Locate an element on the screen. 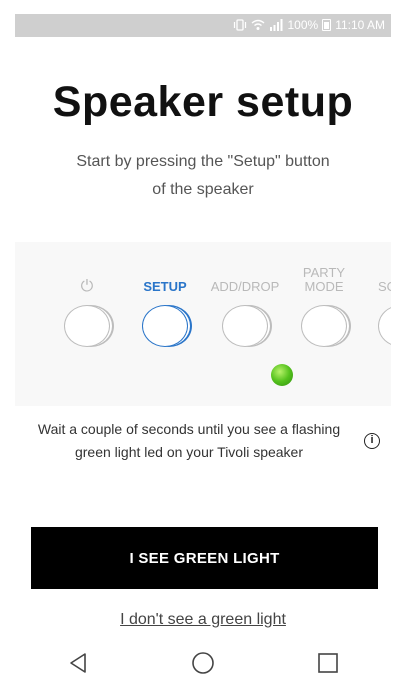 This screenshot has height=677, width=396. speaker-button-add-drop-circle is located at coordinates (245, 326).